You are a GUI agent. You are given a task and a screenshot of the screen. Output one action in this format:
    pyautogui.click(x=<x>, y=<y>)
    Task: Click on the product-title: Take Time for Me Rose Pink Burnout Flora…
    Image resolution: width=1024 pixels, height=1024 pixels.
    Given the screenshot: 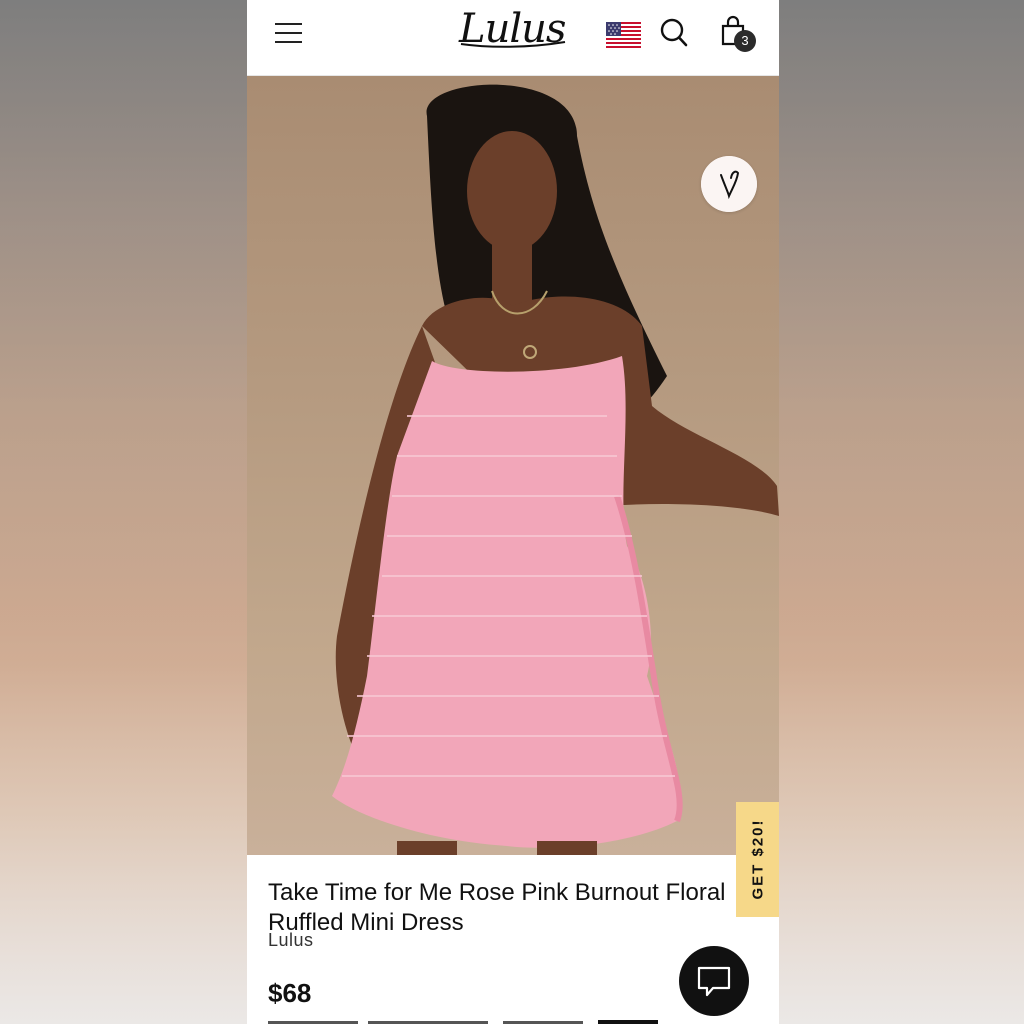 What is the action you would take?
    pyautogui.click(x=497, y=908)
    